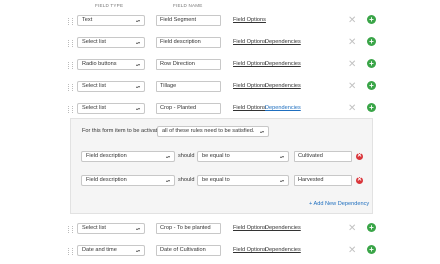 Image resolution: width=440 pixels, height=264 pixels. What do you see at coordinates (339, 204) in the screenshot?
I see `add-dependency-link: + Add New Dependency` at bounding box center [339, 204].